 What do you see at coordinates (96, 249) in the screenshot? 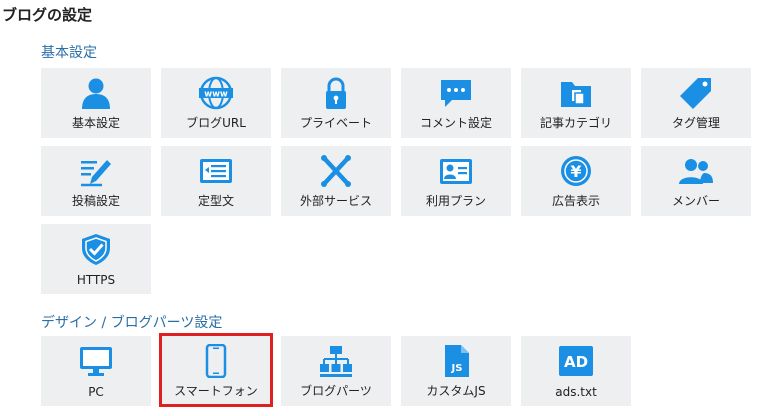
I see `shield-check-icon` at bounding box center [96, 249].